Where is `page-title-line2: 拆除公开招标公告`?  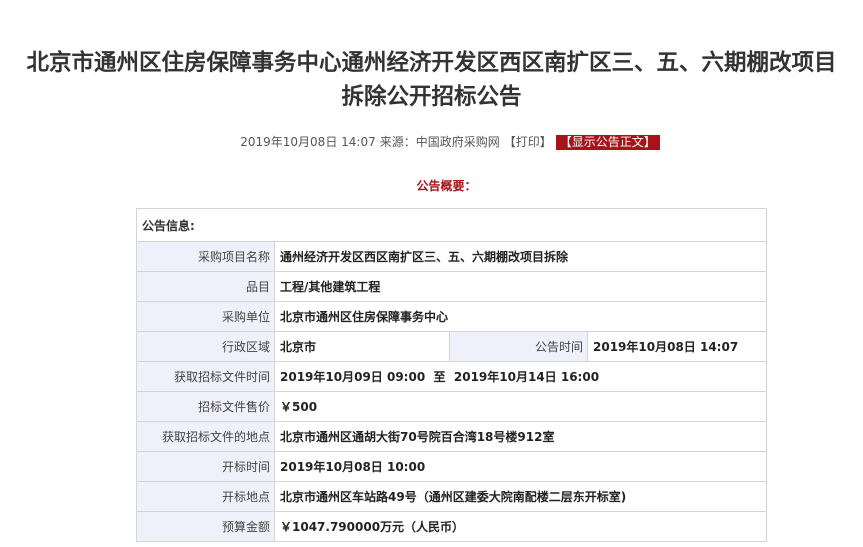 page-title-line2: 拆除公开招标公告 is located at coordinates (431, 97).